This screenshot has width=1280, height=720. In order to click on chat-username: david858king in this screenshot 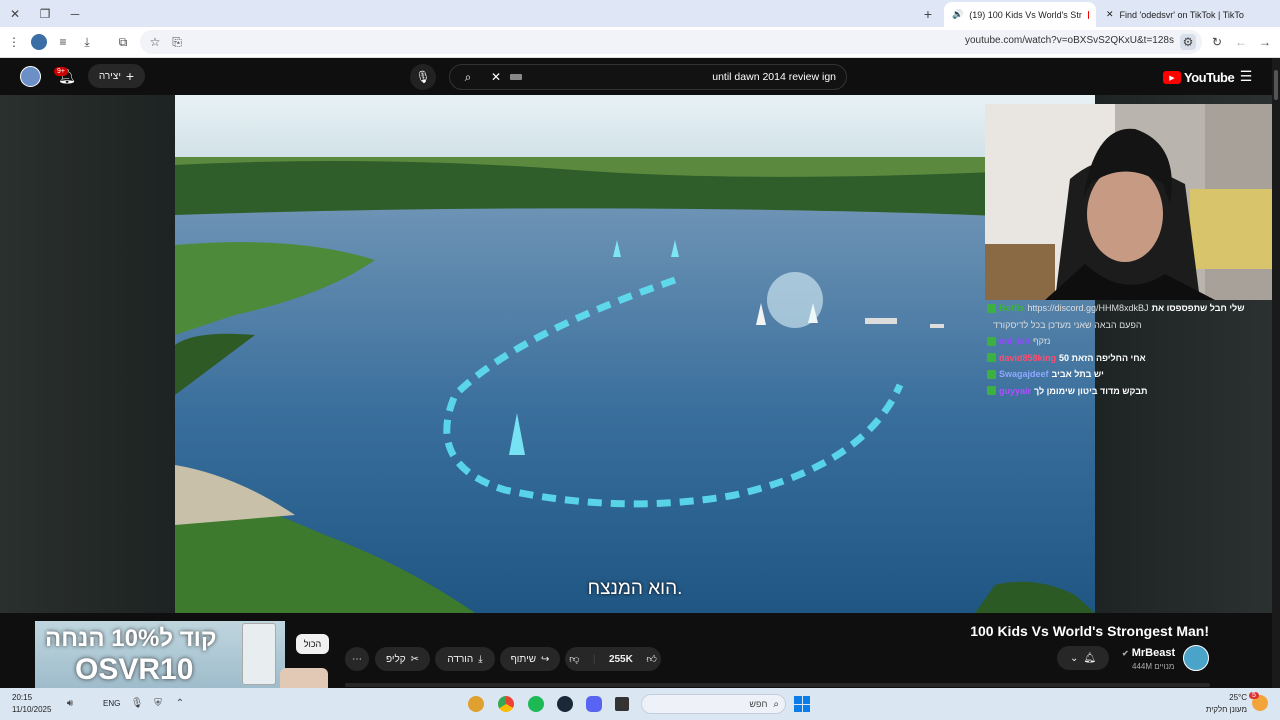, I will do `click(1028, 357)`.